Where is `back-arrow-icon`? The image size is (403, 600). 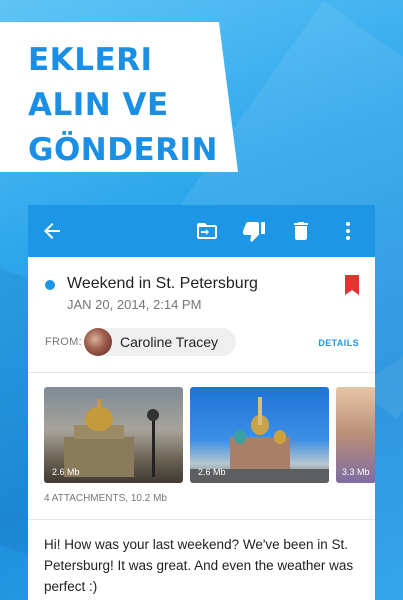
back-arrow-icon is located at coordinates (52, 231).